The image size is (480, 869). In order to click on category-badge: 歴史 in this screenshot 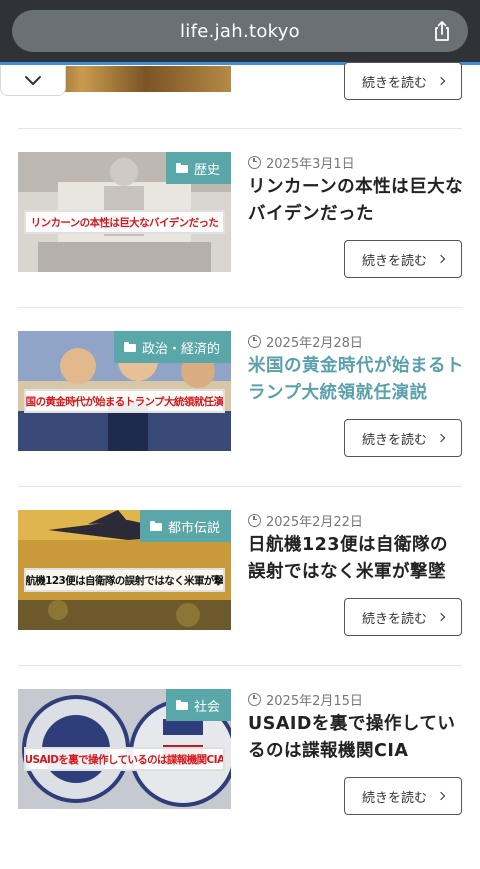, I will do `click(198, 168)`.